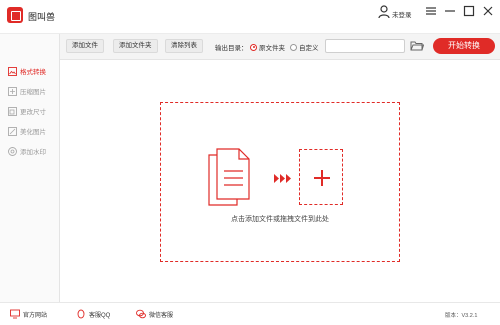 This screenshot has width=500, height=325. I want to click on official-website-link: 官方网站, so click(28, 314).